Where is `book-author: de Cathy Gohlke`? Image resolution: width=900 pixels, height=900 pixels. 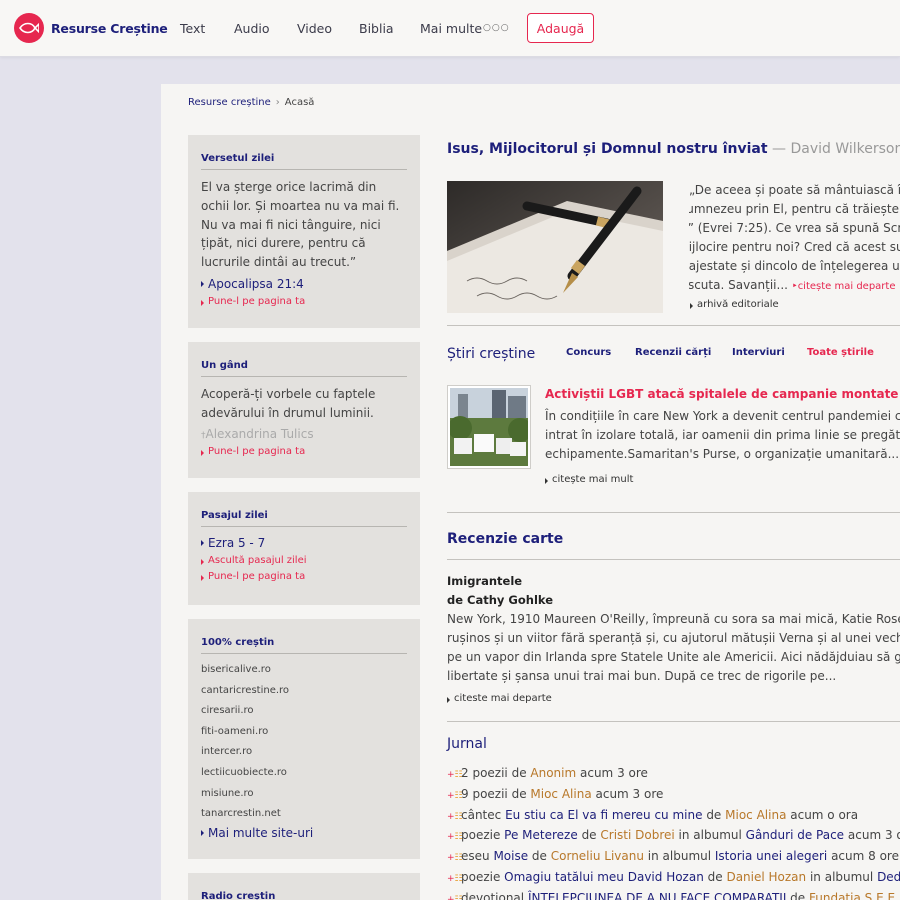
book-author: de Cathy Gohlke is located at coordinates (500, 600).